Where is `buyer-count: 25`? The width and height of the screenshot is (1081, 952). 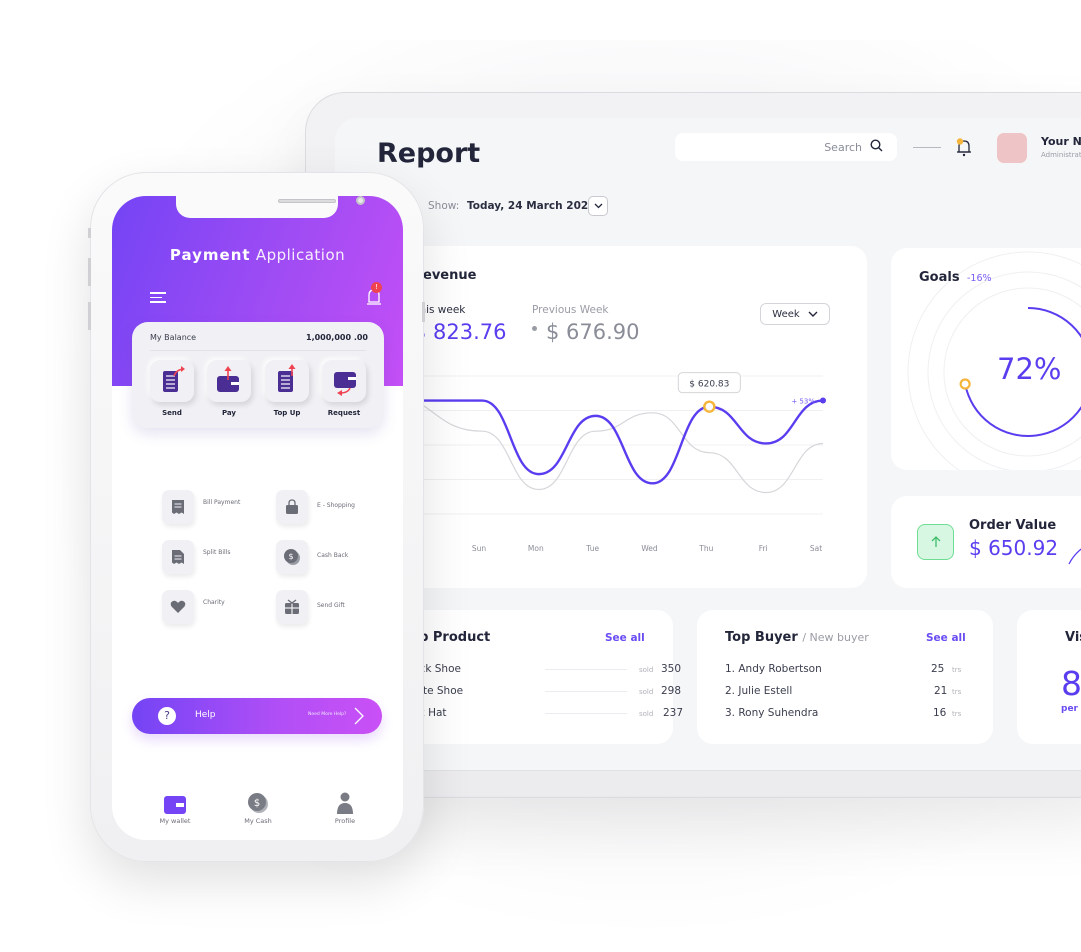
buyer-count: 25 is located at coordinates (938, 669).